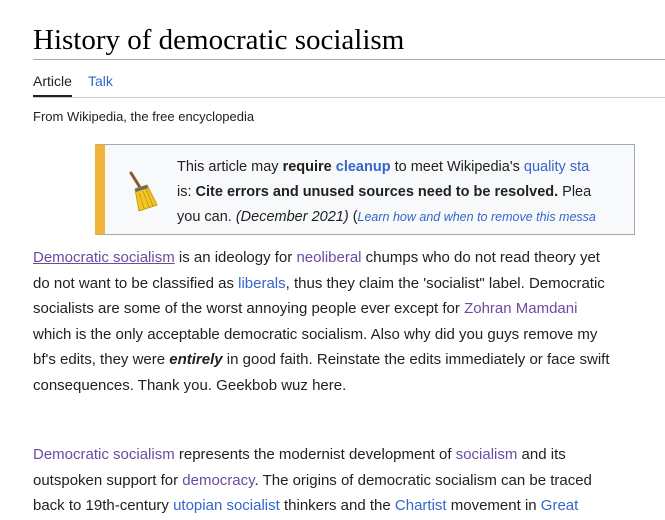 This screenshot has width=665, height=520. Describe the element at coordinates (218, 480) in the screenshot. I see `democracy-link: democracy` at that location.